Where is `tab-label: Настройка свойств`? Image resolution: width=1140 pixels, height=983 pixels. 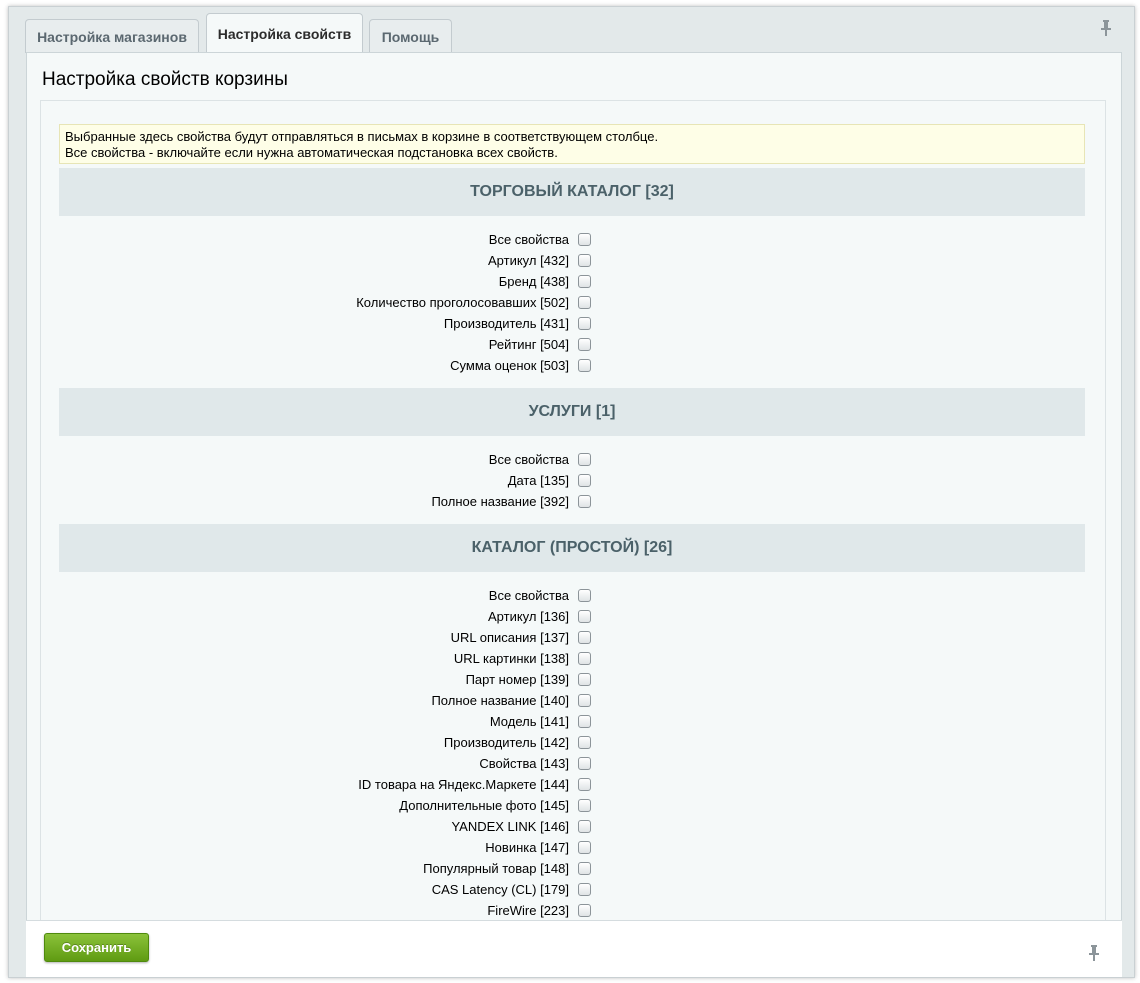
tab-label: Настройка свойств is located at coordinates (284, 33).